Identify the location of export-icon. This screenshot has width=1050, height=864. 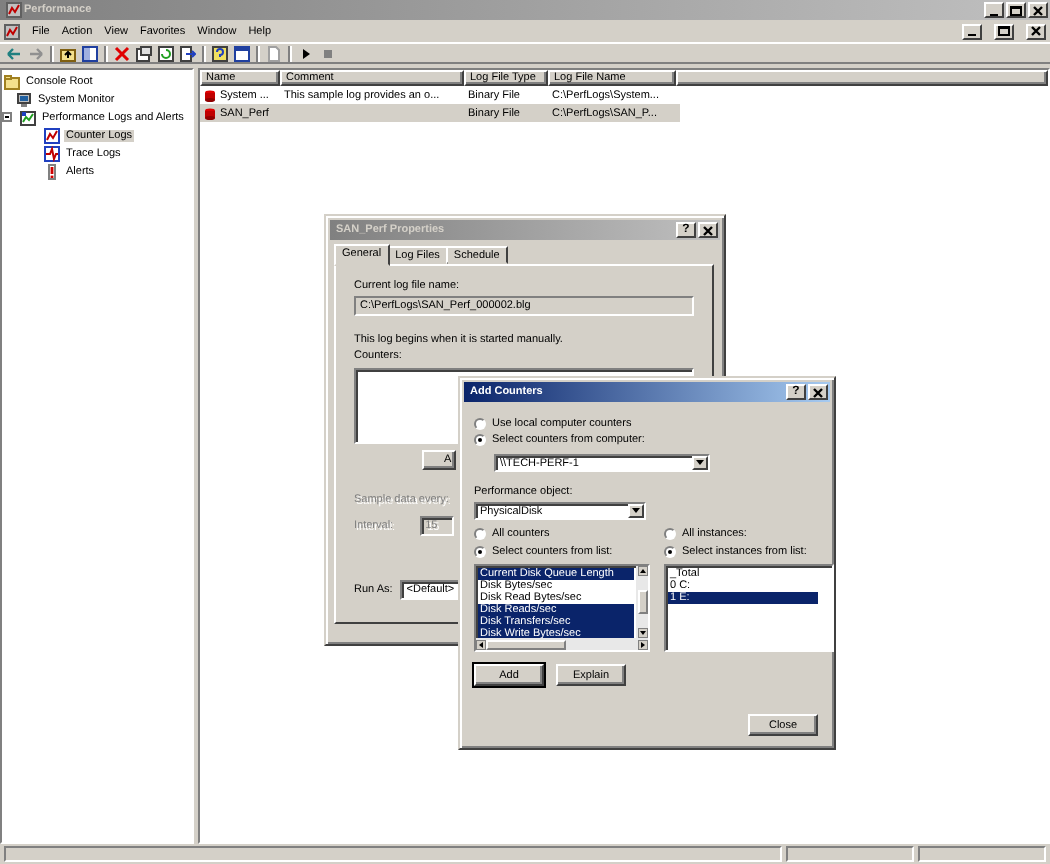
(188, 53).